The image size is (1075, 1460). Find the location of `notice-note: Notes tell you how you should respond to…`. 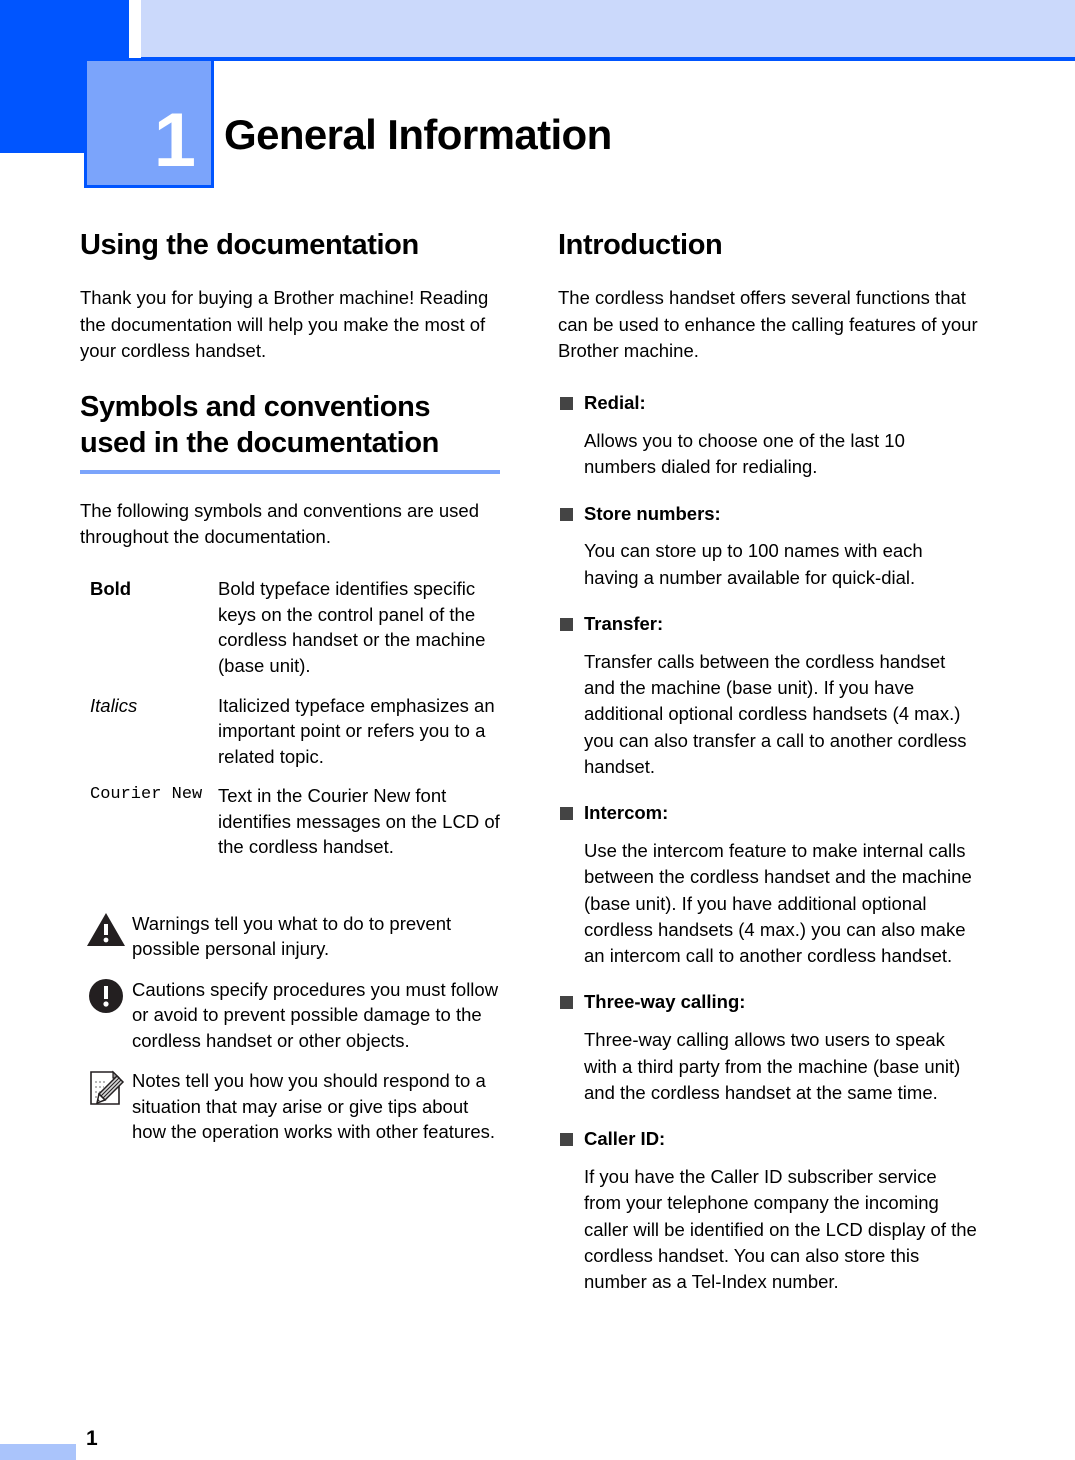

notice-note: Notes tell you how you should respond to… is located at coordinates (290, 1106).